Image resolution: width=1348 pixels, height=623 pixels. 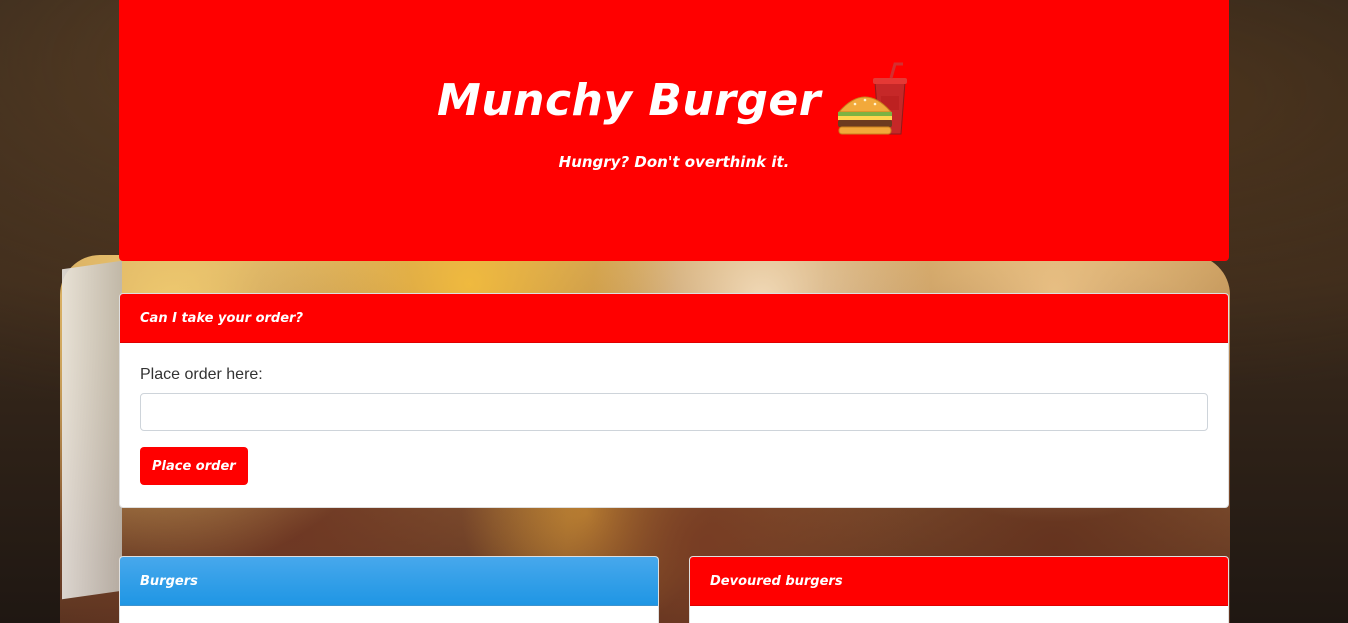 What do you see at coordinates (221, 318) in the screenshot?
I see `order-card-title: Can I take your order?` at bounding box center [221, 318].